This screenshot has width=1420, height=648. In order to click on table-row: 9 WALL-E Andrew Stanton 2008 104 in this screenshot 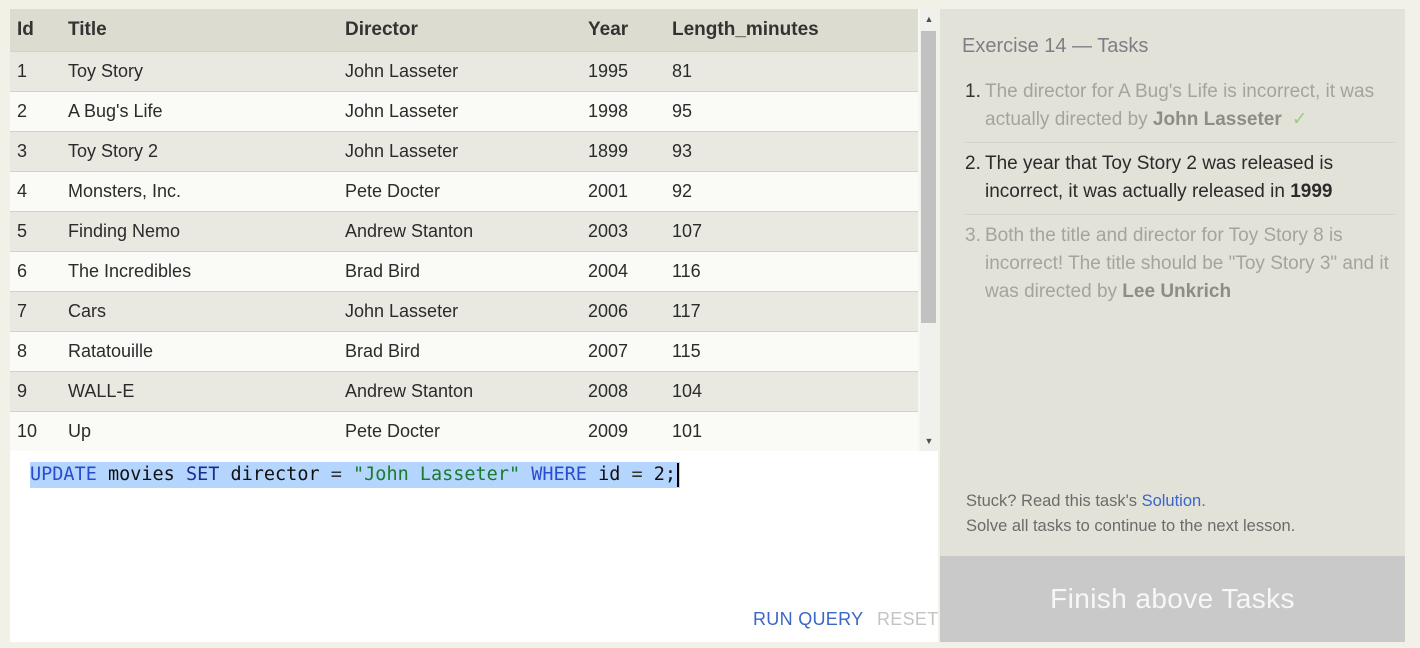, I will do `click(464, 390)`.